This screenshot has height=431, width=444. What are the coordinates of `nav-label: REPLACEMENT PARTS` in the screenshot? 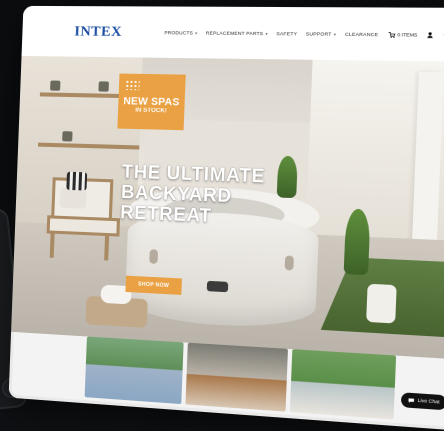 It's located at (234, 33).